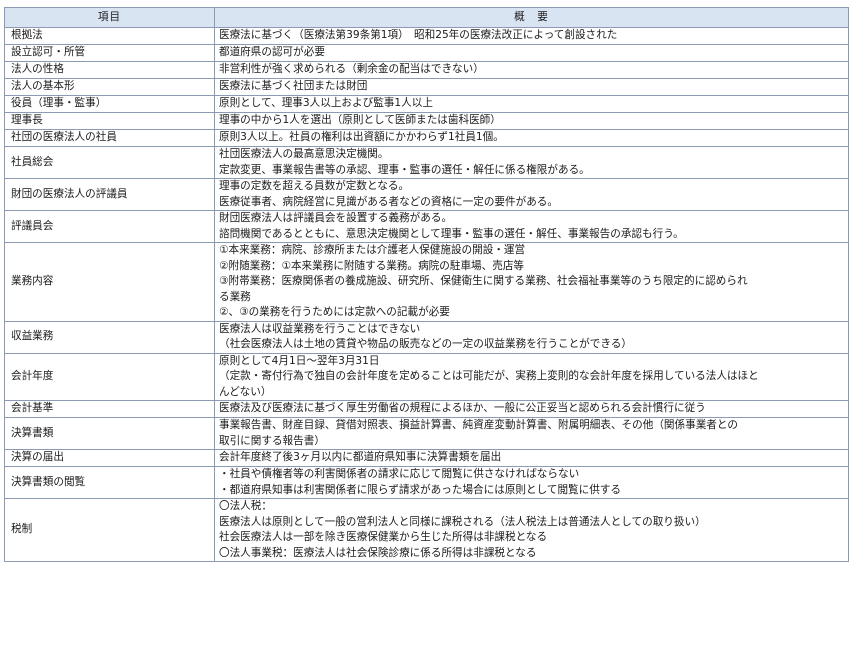 Image resolution: width=853 pixels, height=666 pixels. Describe the element at coordinates (109, 121) in the screenshot. I see `row-item-label: 理事長` at that location.